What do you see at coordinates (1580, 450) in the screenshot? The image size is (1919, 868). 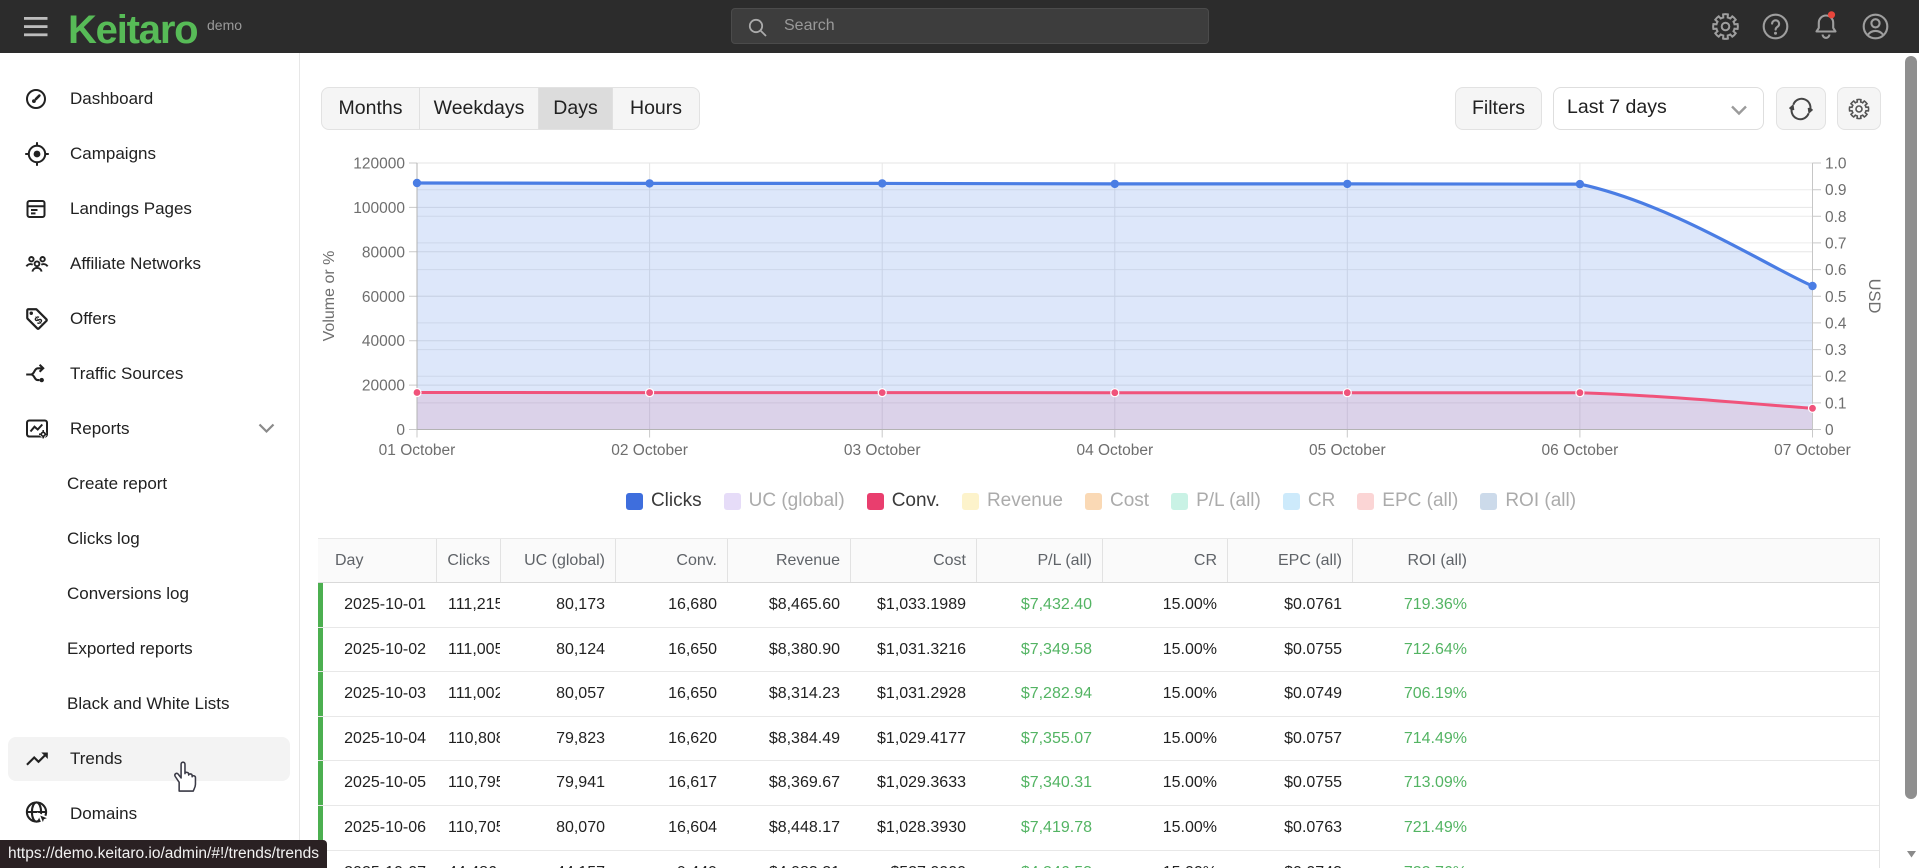 I see `svg-text: 06 October` at bounding box center [1580, 450].